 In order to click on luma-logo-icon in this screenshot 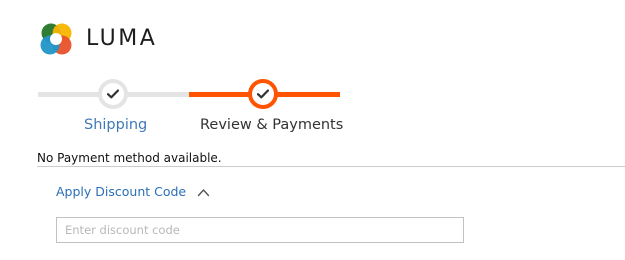, I will do `click(56, 39)`.